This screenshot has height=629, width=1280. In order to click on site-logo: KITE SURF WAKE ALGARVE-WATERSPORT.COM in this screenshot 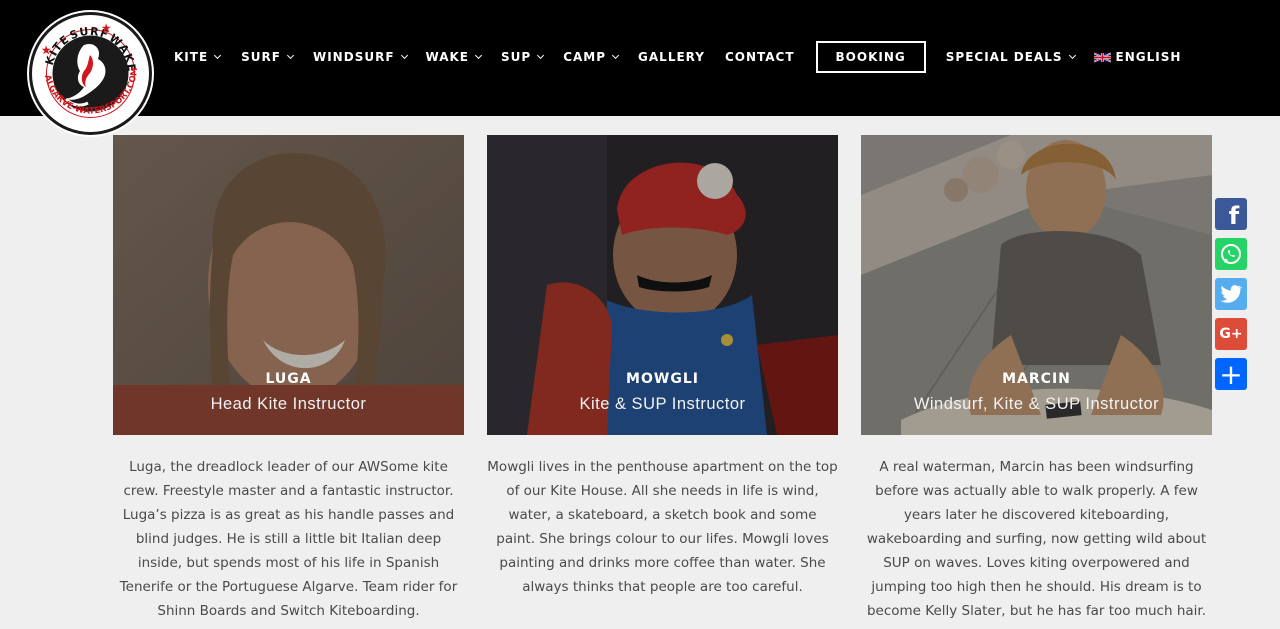, I will do `click(90, 73)`.